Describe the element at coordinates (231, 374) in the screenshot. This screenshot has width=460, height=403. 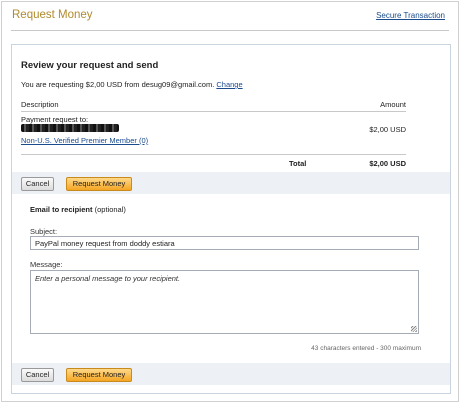
I see `action-bar-bottom: Cancel Request Money` at that location.